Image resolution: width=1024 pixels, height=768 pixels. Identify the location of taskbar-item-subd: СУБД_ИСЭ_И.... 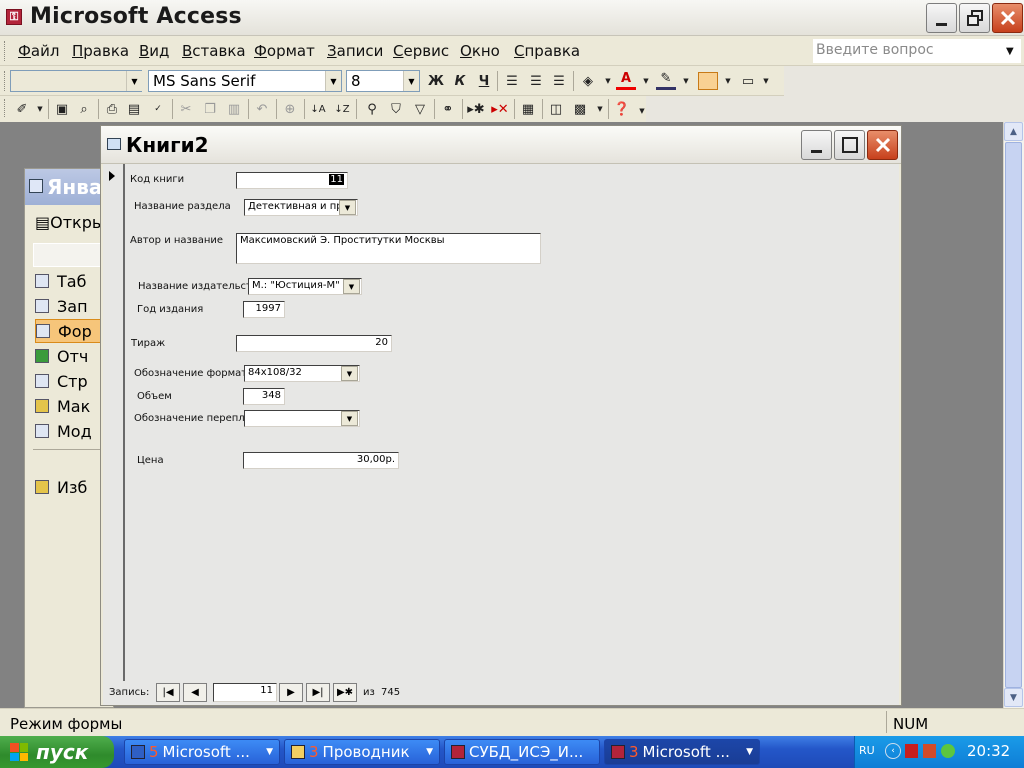
(522, 752).